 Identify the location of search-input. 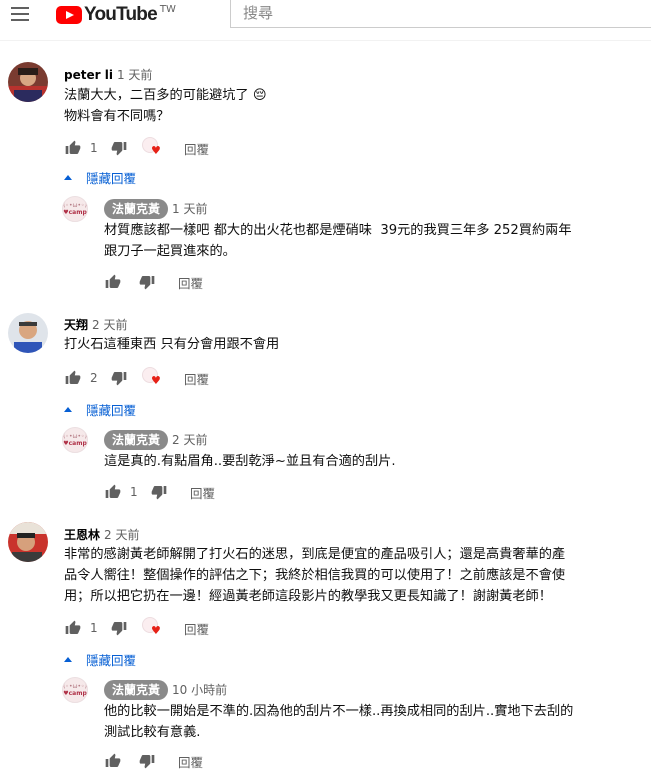
(441, 13).